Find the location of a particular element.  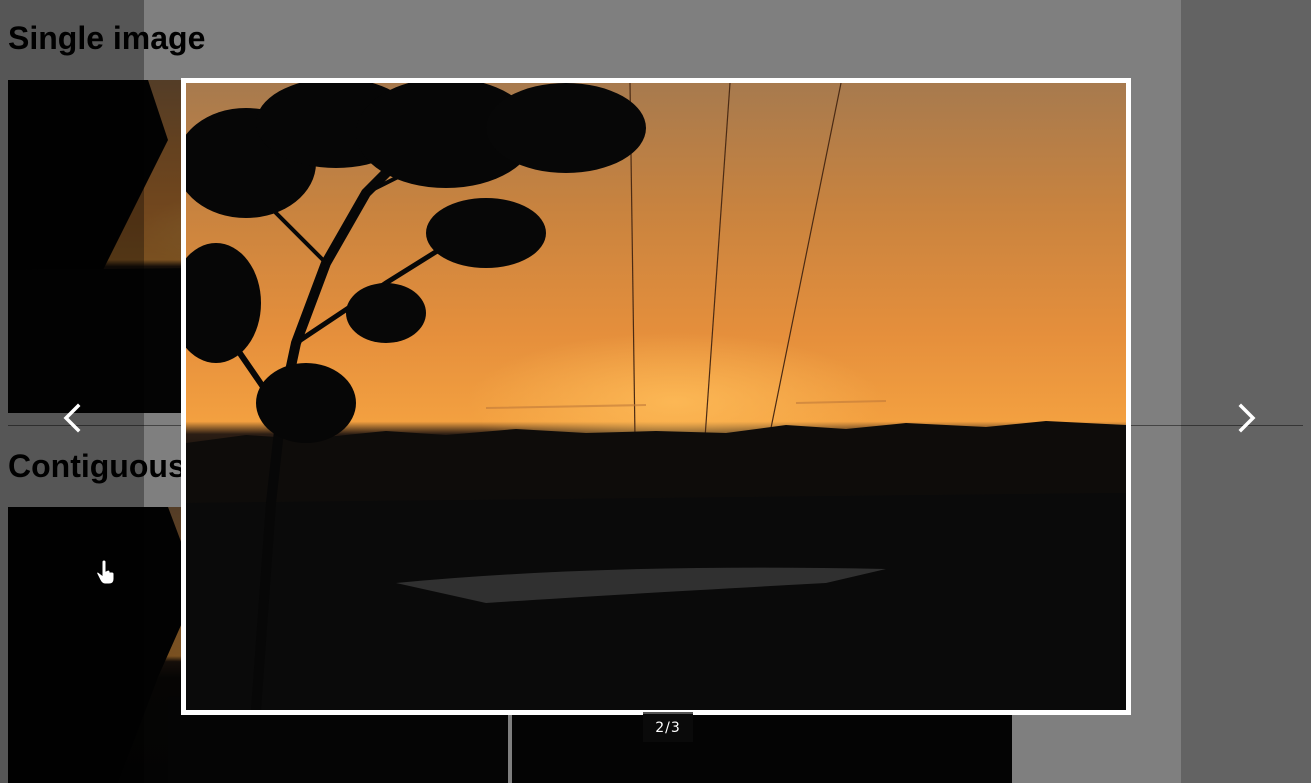

chevron-right-icon is located at coordinates (1247, 418).